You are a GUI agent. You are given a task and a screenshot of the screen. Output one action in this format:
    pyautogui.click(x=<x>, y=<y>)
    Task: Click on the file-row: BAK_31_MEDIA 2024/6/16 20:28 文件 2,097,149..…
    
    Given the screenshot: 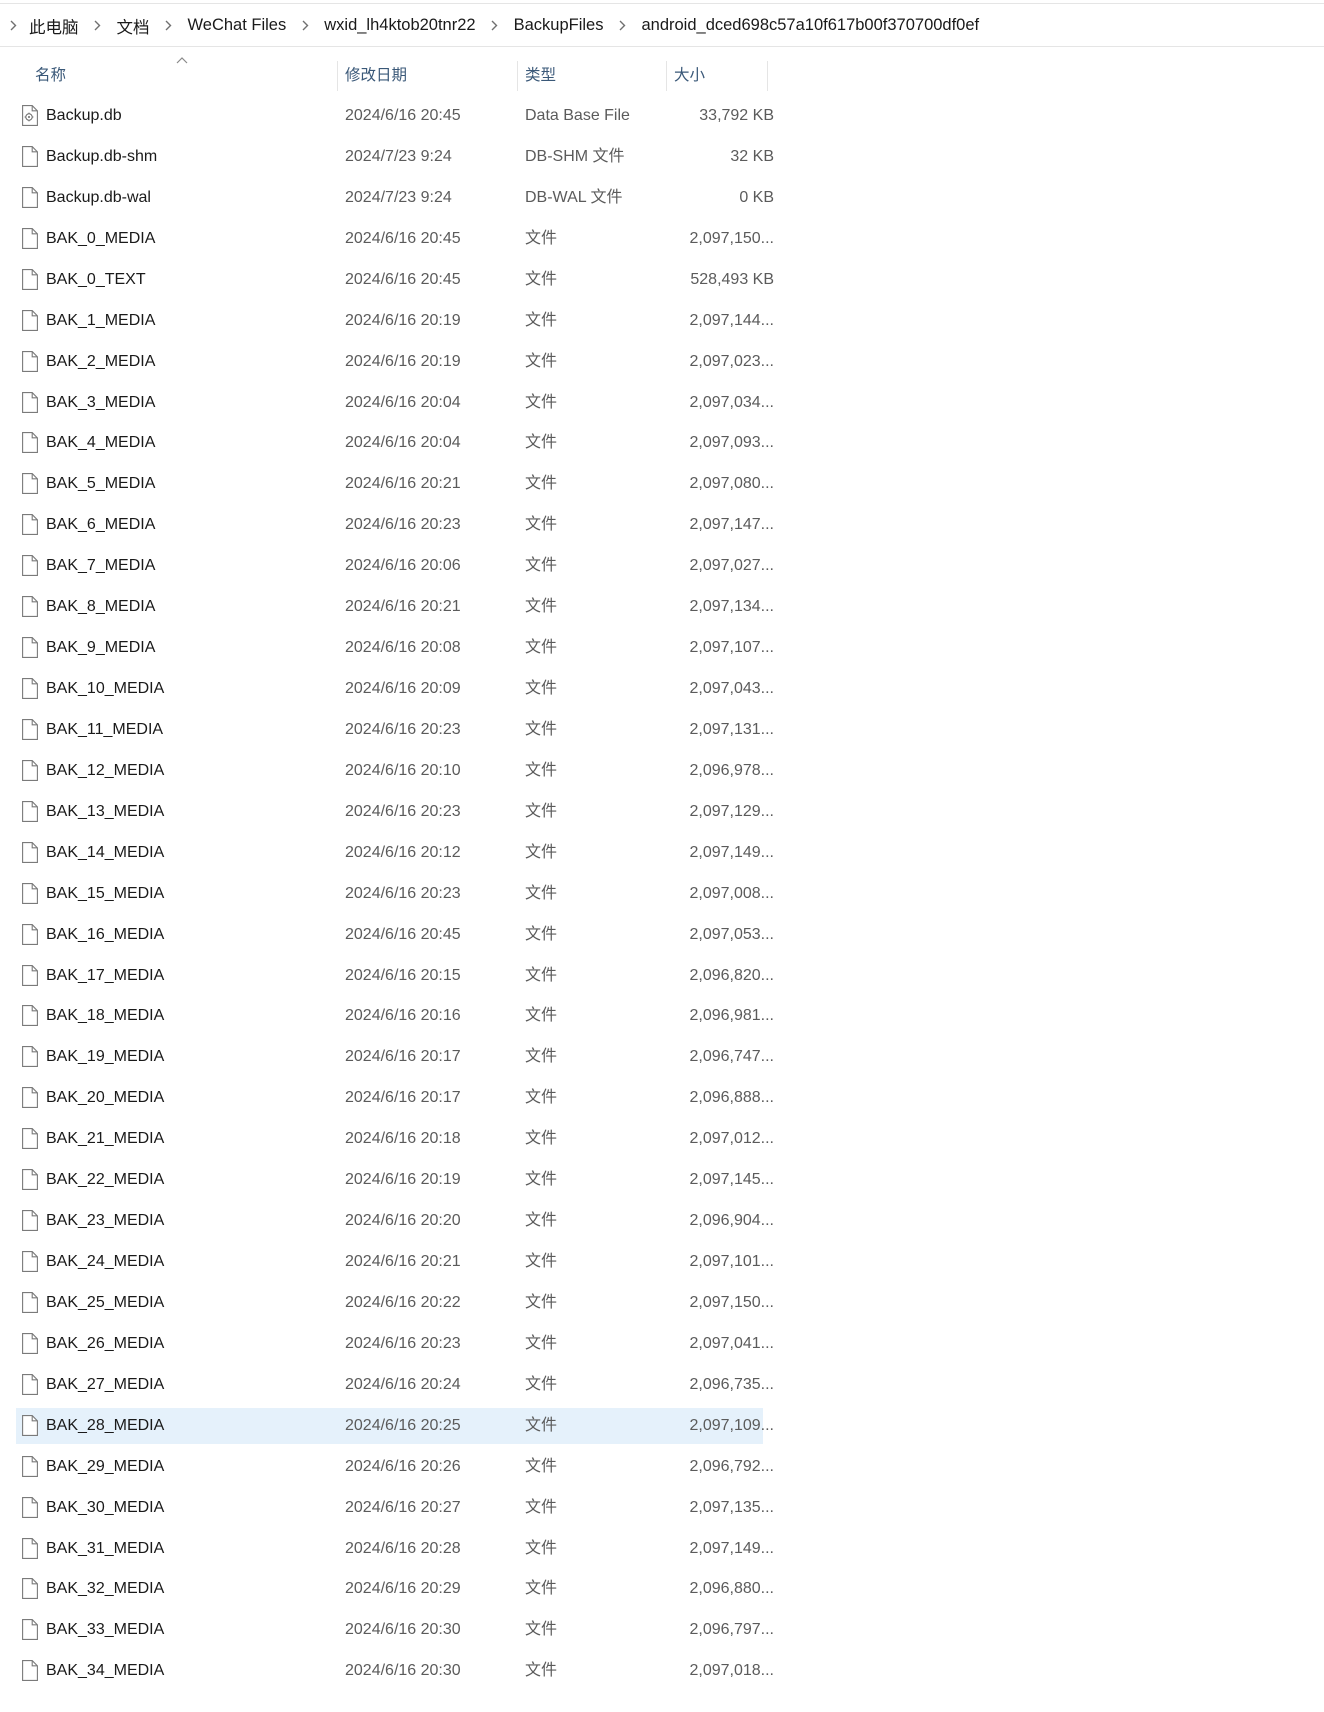 What is the action you would take?
    pyautogui.click(x=395, y=1549)
    